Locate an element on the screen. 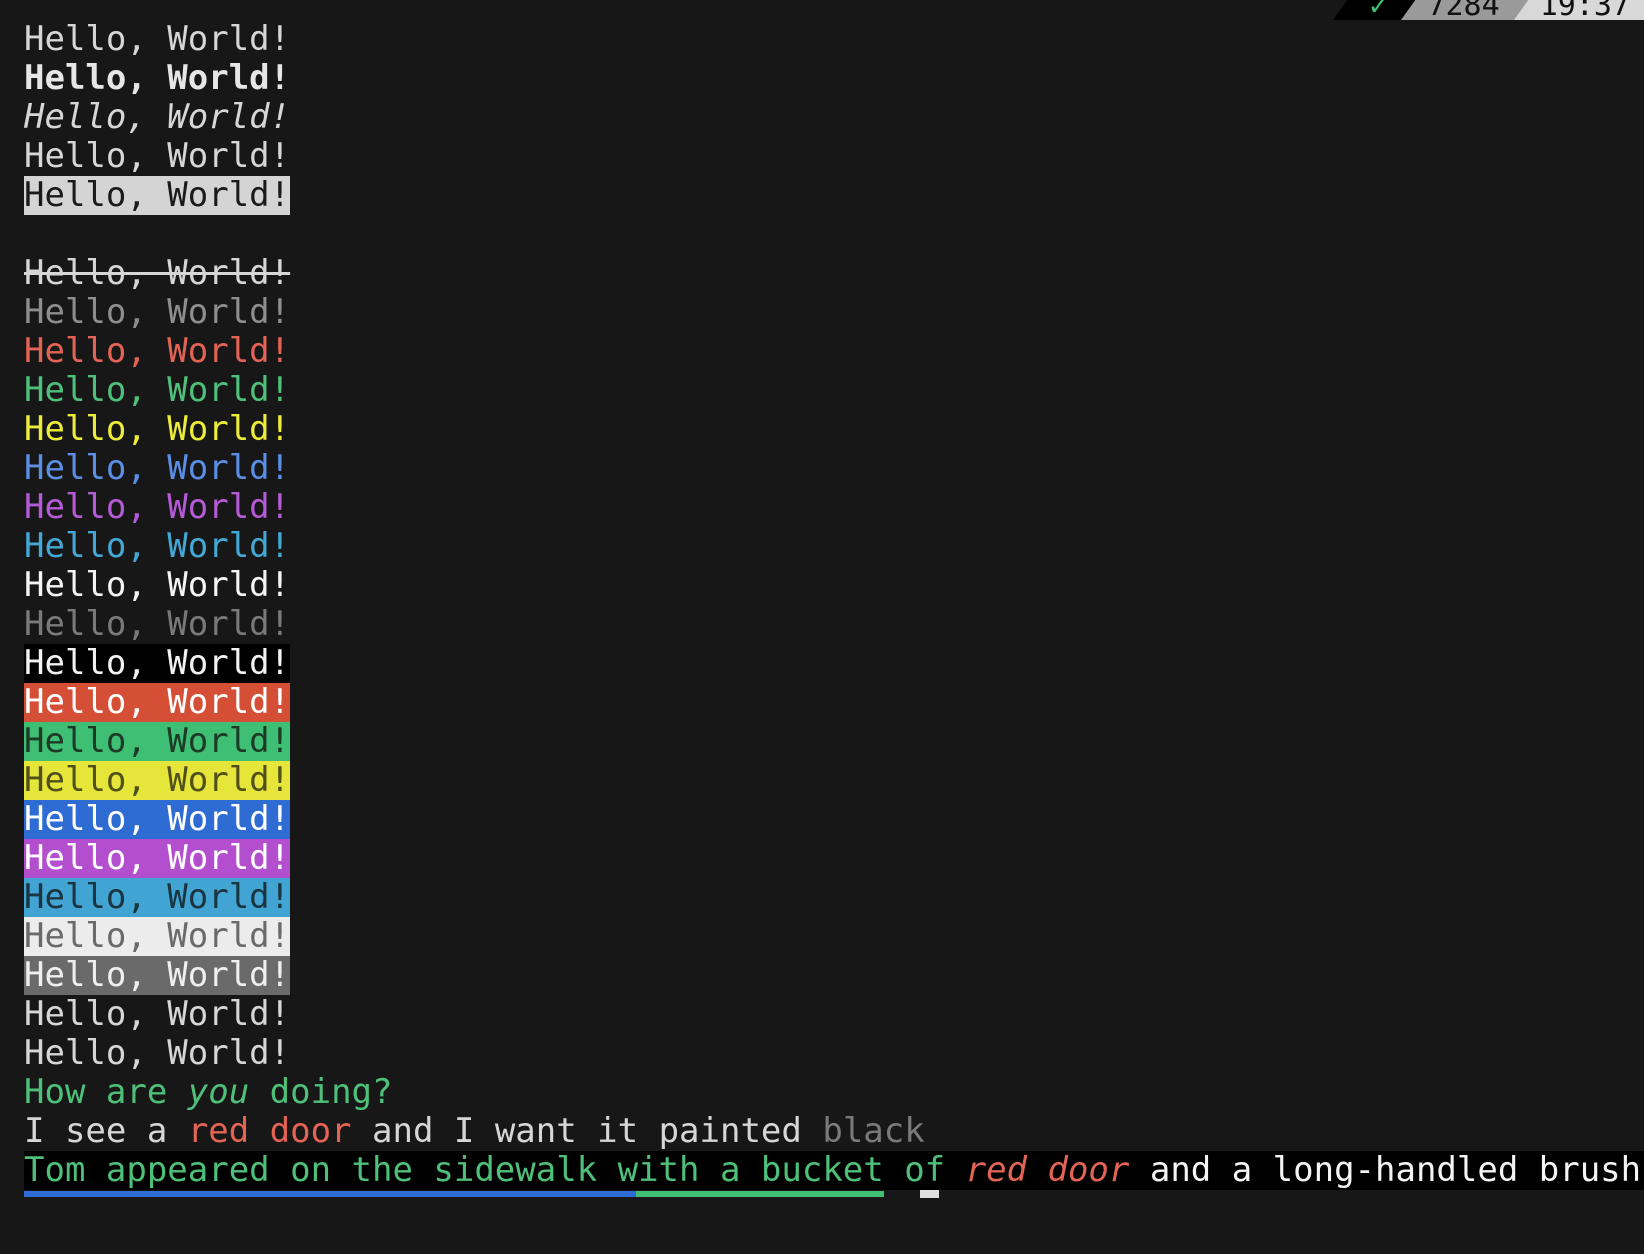 The height and width of the screenshot is (1254, 1644). output-line-bg-green: Hello, World! is located at coordinates (157, 741).